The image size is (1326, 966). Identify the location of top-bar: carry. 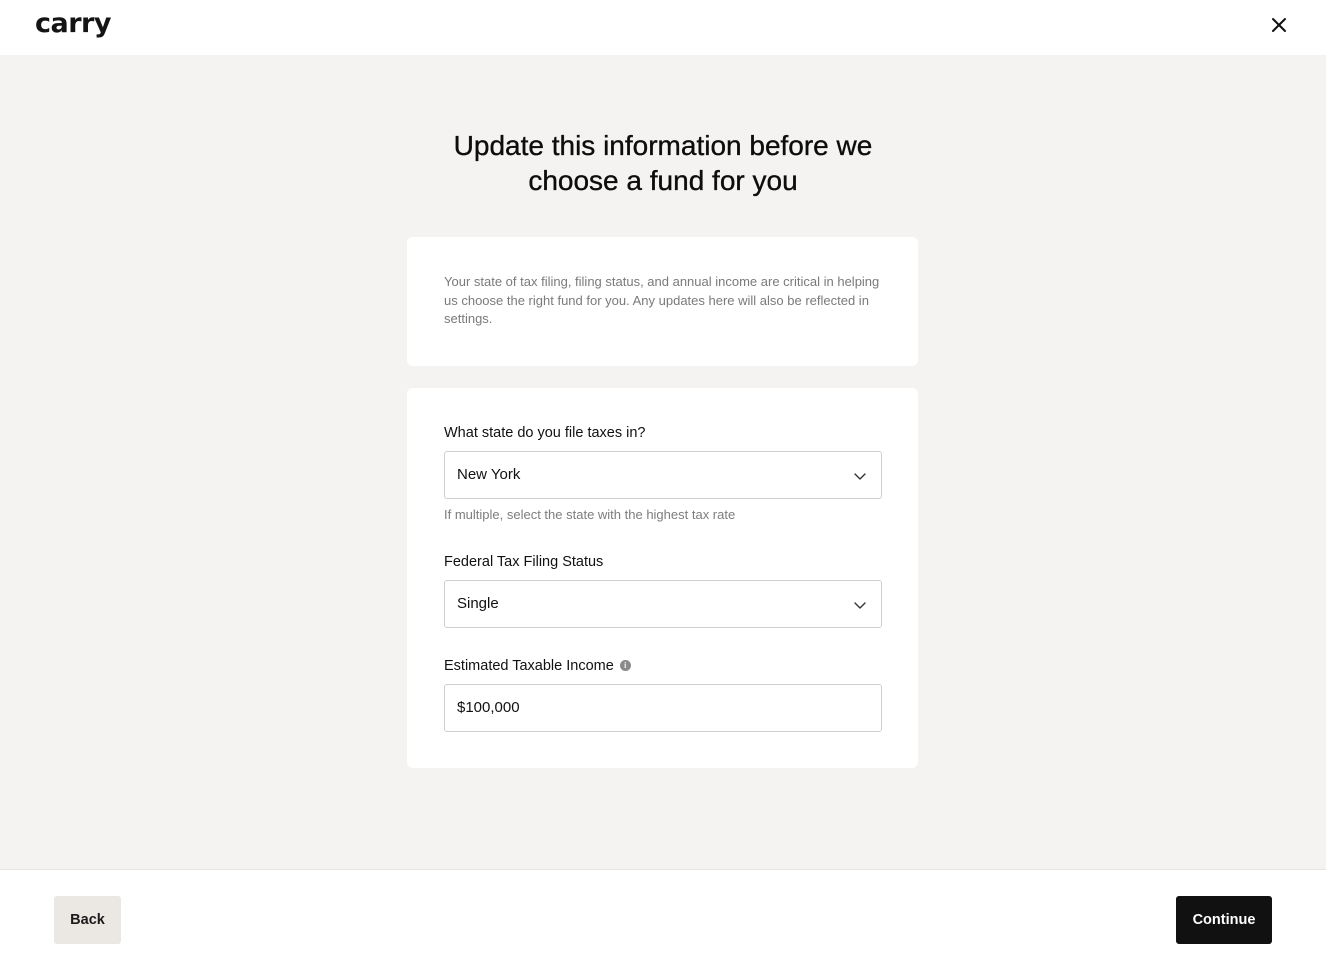
(663, 27).